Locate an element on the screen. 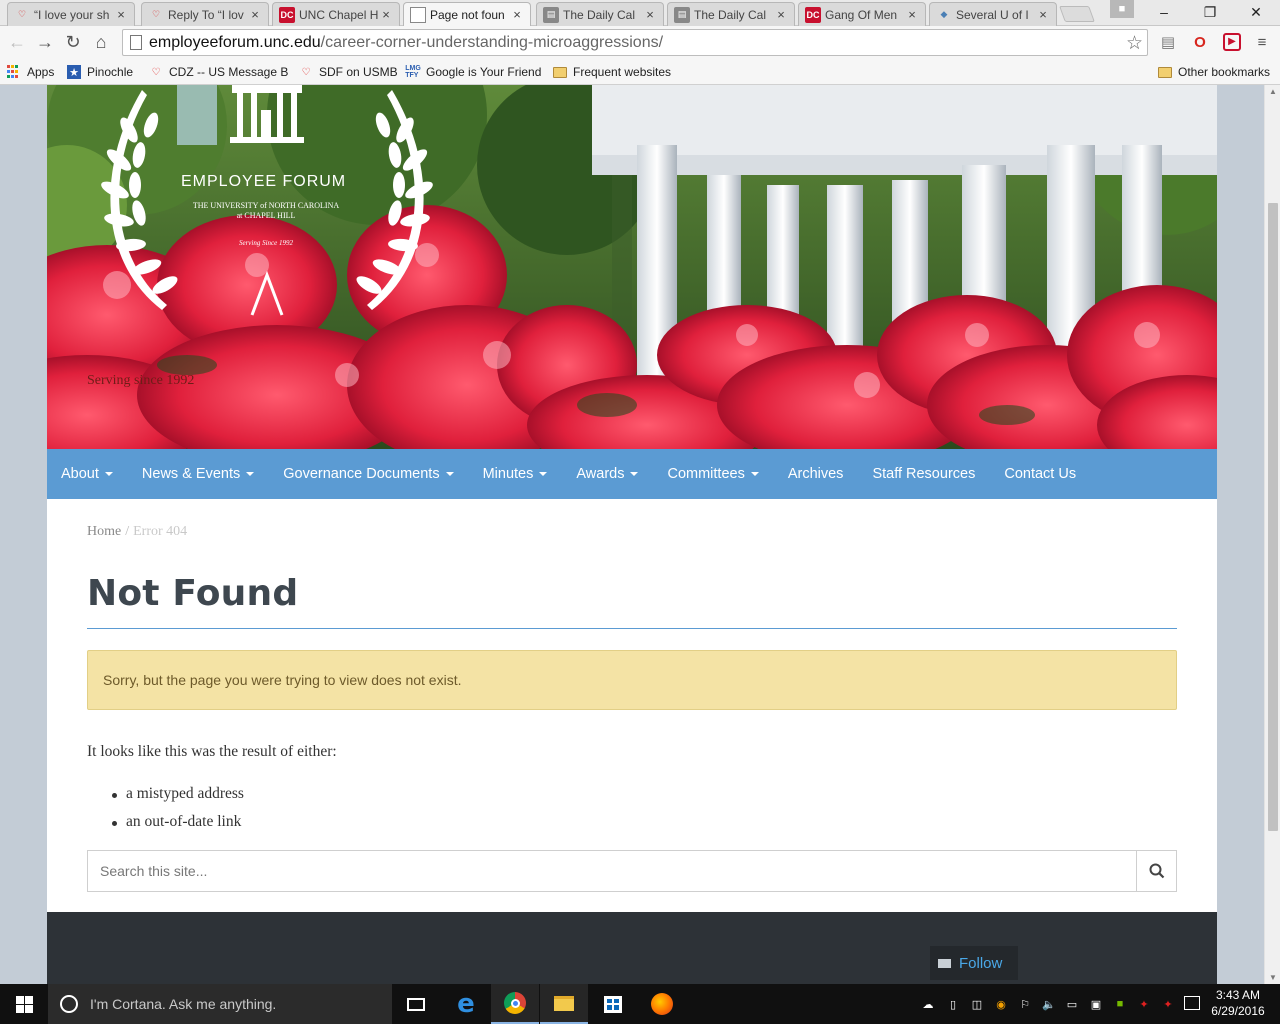 The width and height of the screenshot is (1280, 1024). menu-icon: ≡ is located at coordinates (1262, 42).